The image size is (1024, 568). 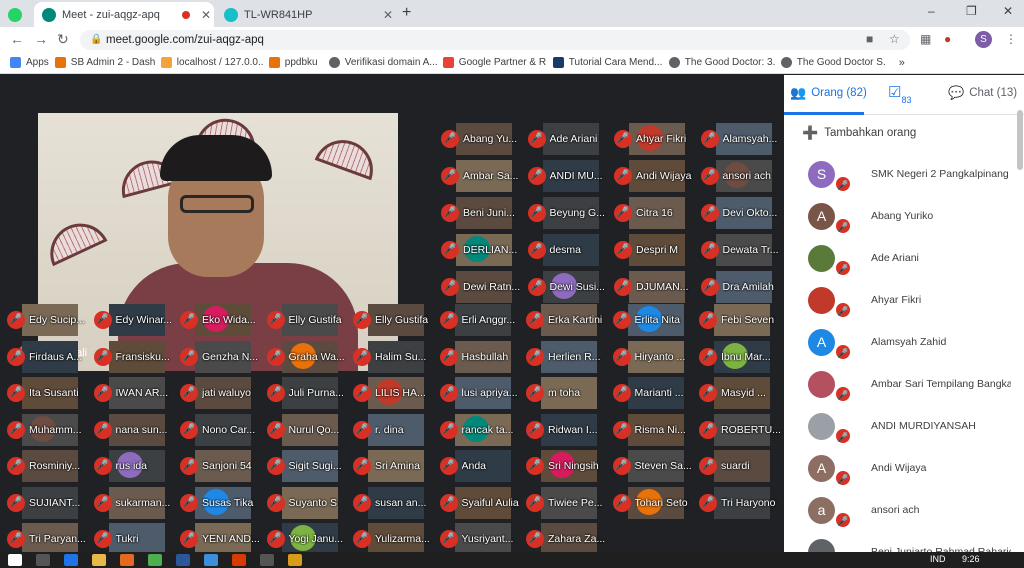 I want to click on profile-avatar: S, so click(x=983, y=39).